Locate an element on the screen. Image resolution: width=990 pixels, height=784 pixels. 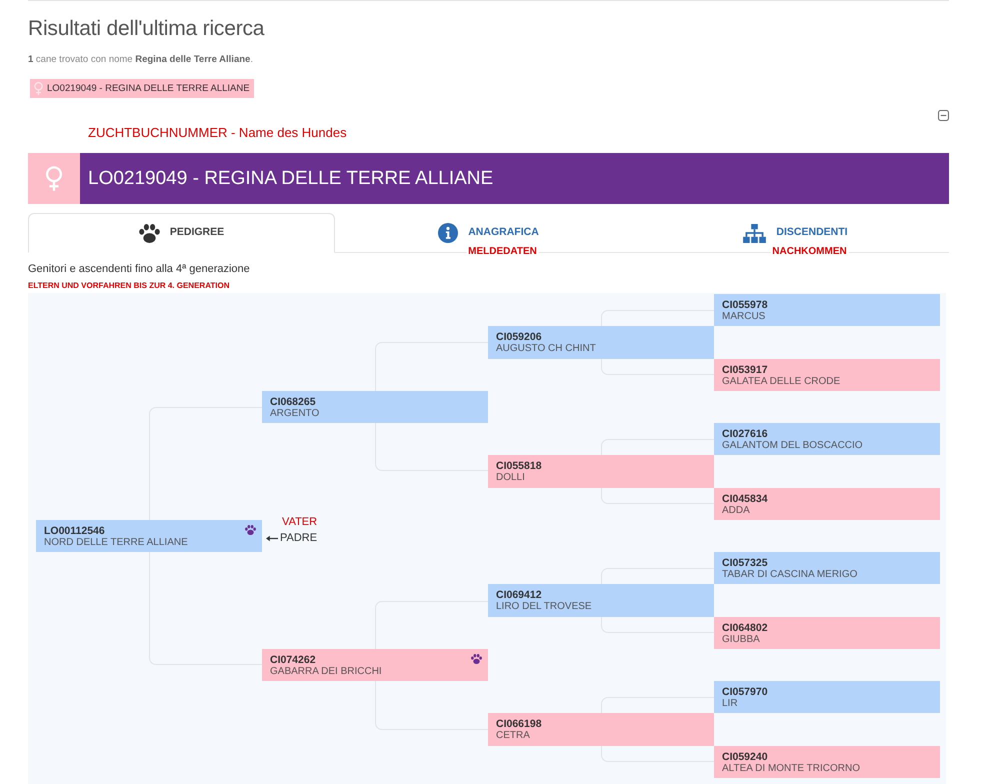
dog-name: DOLLI is located at coordinates (510, 478).